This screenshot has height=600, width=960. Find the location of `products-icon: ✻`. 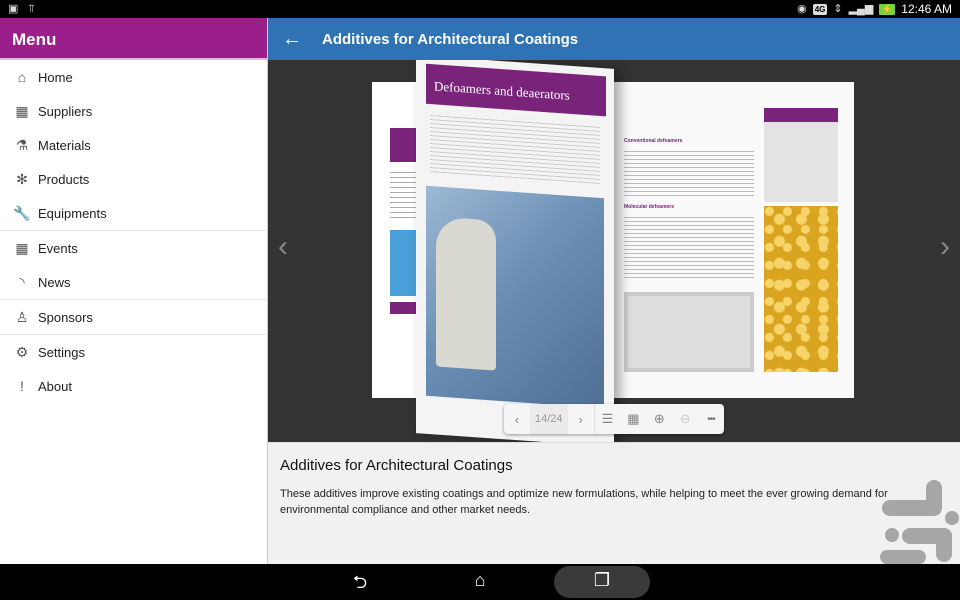

products-icon: ✻ is located at coordinates (22, 178).